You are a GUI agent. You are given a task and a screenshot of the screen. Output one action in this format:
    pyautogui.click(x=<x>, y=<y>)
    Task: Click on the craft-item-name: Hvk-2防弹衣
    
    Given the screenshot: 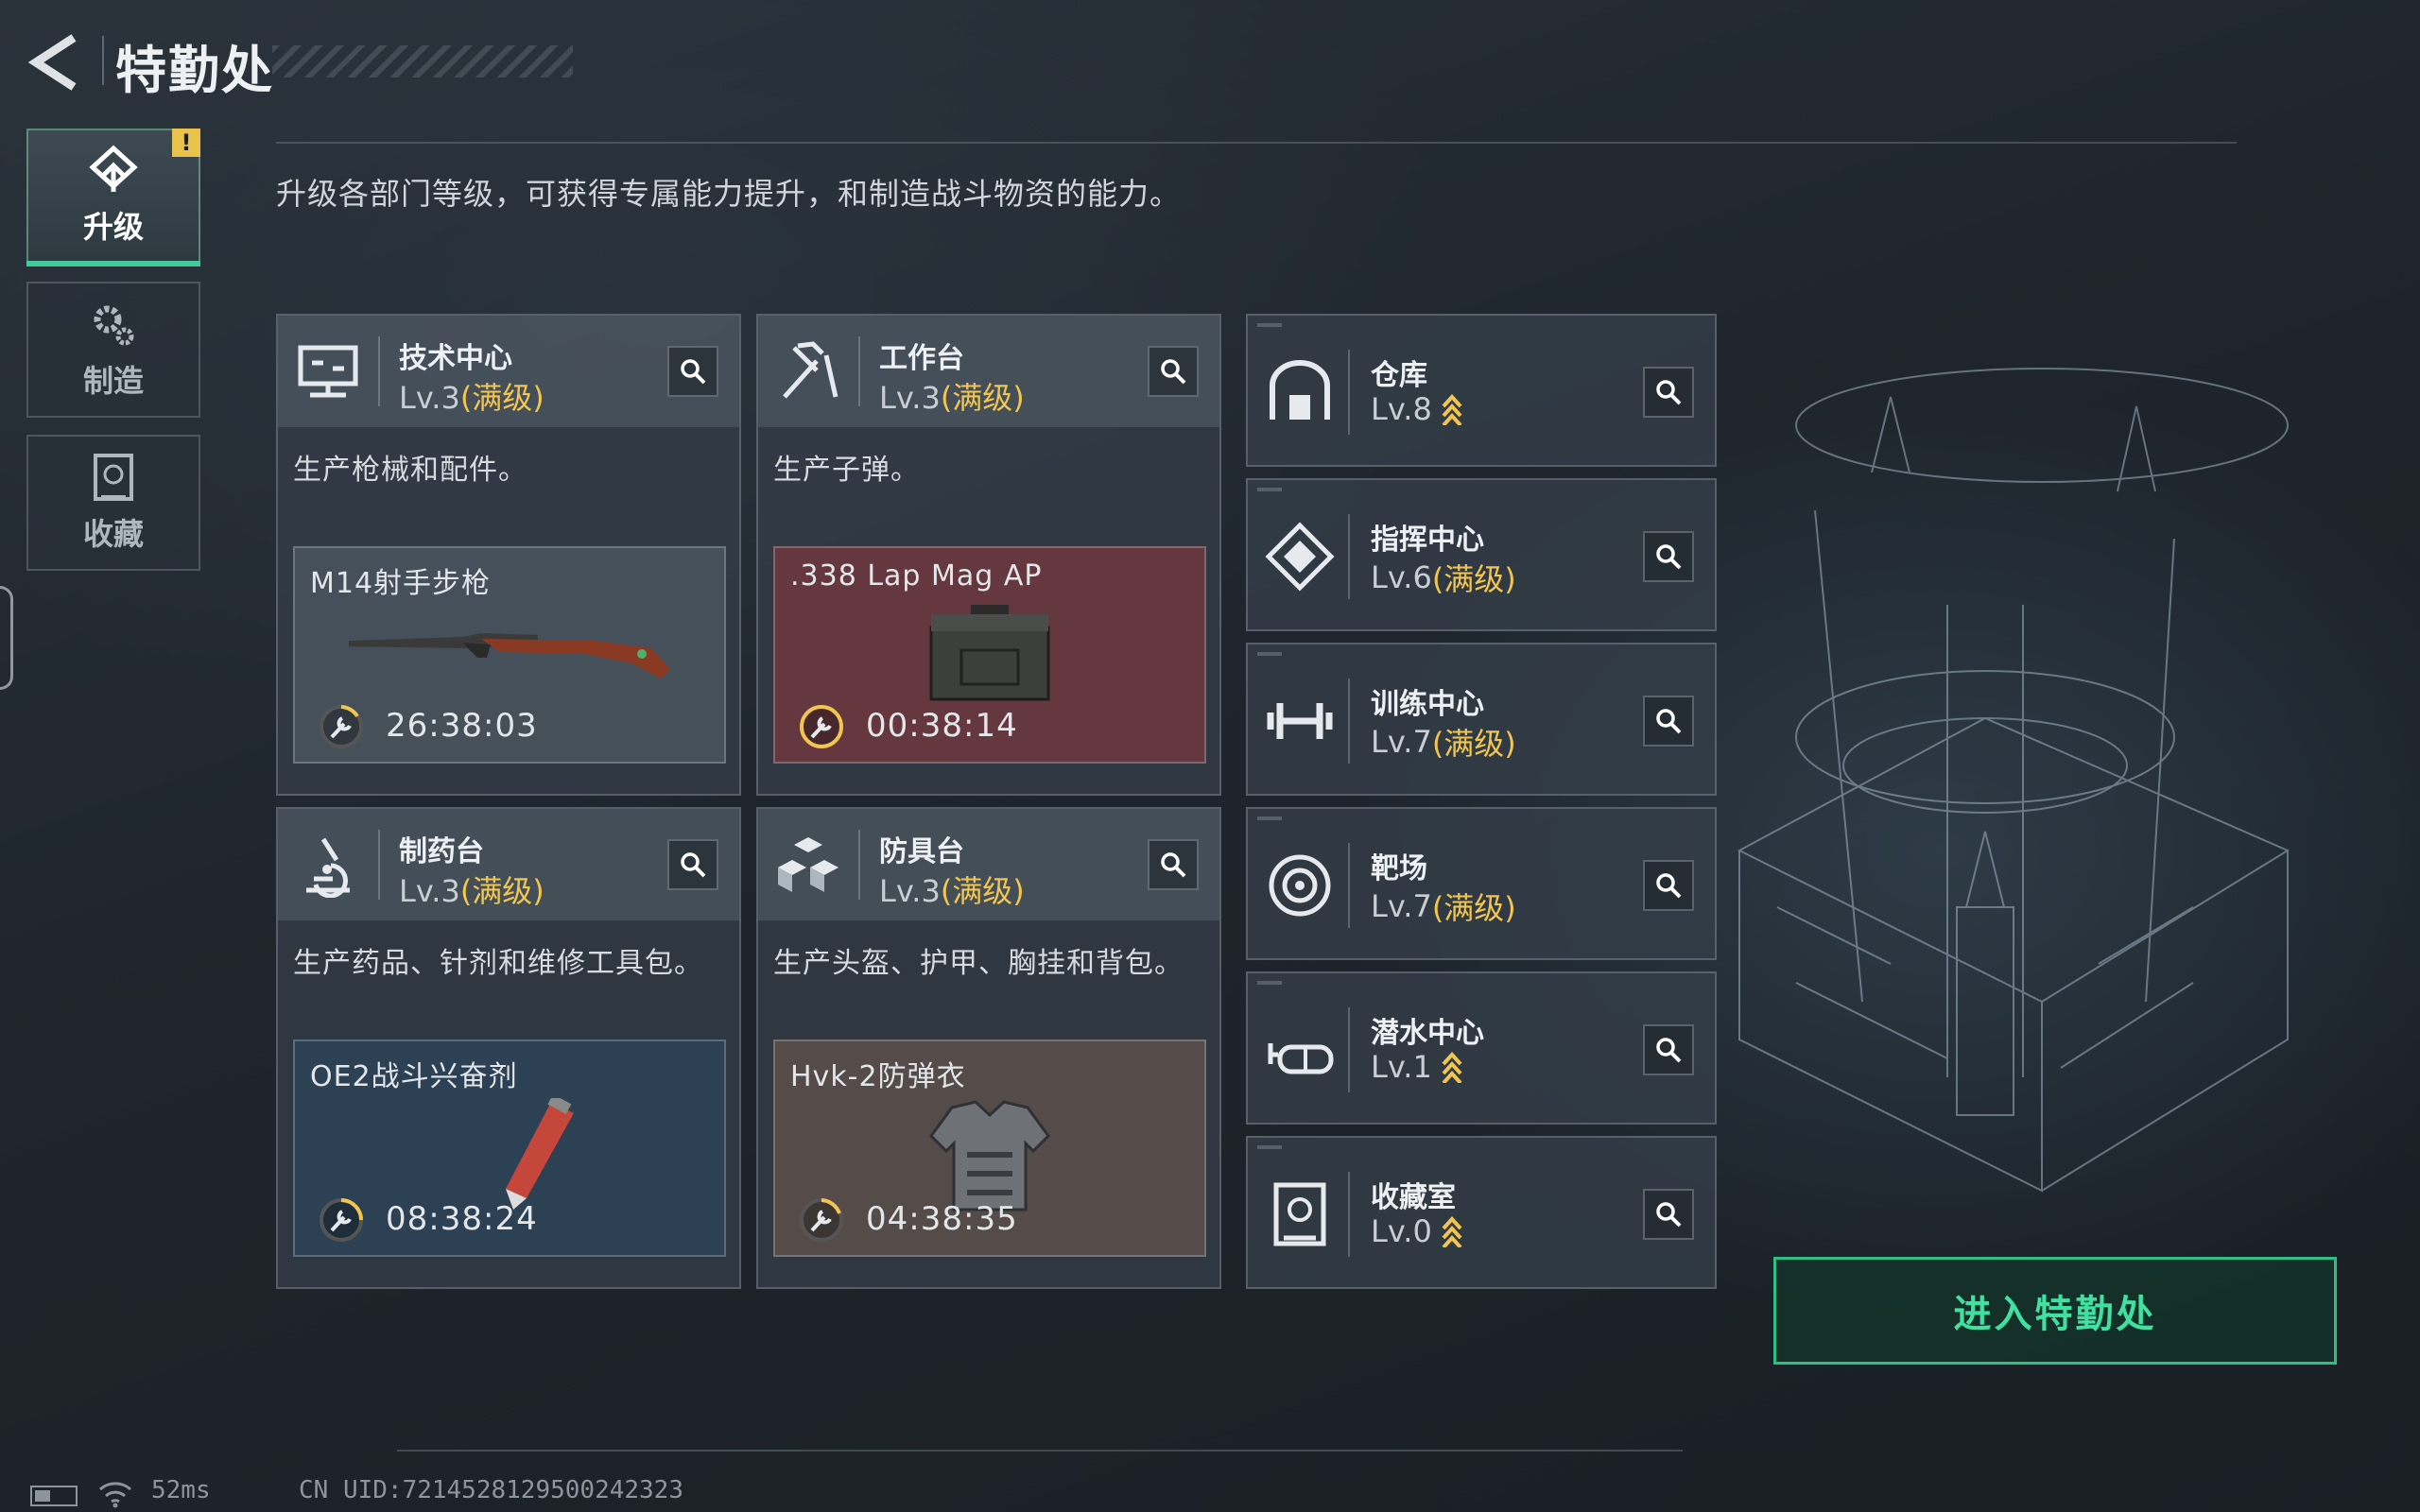 What is the action you would take?
    pyautogui.click(x=878, y=1076)
    